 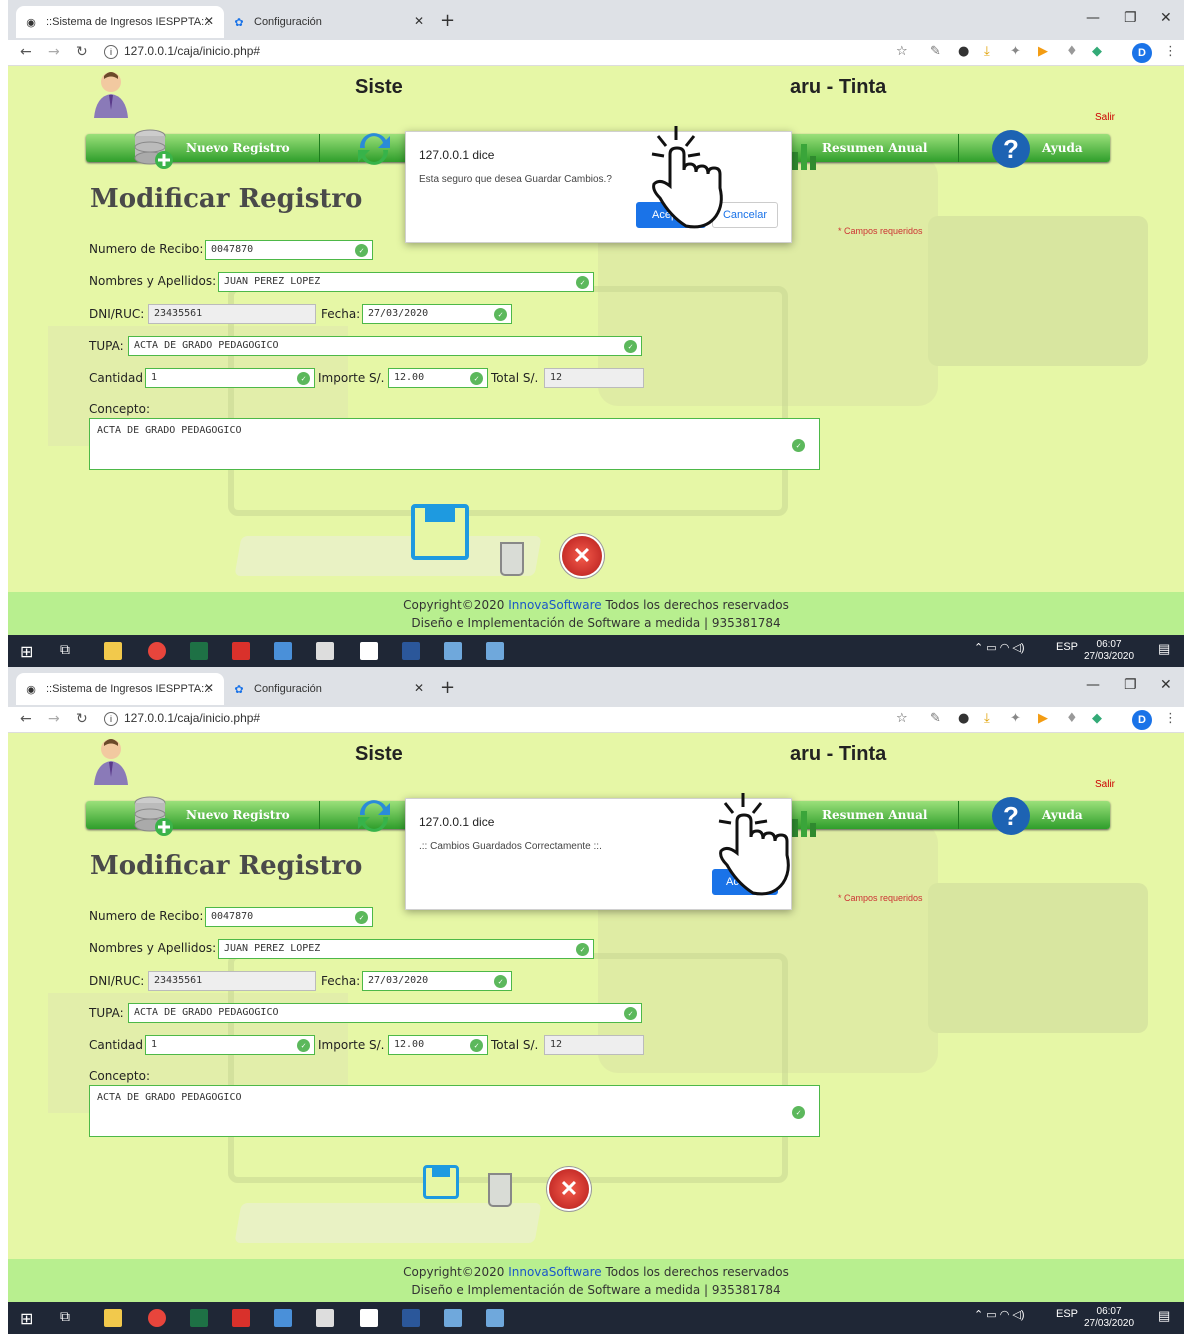 What do you see at coordinates (182, 51) in the screenshot?
I see `url-field: i 127.0.0.1/caja/inicio.php#` at bounding box center [182, 51].